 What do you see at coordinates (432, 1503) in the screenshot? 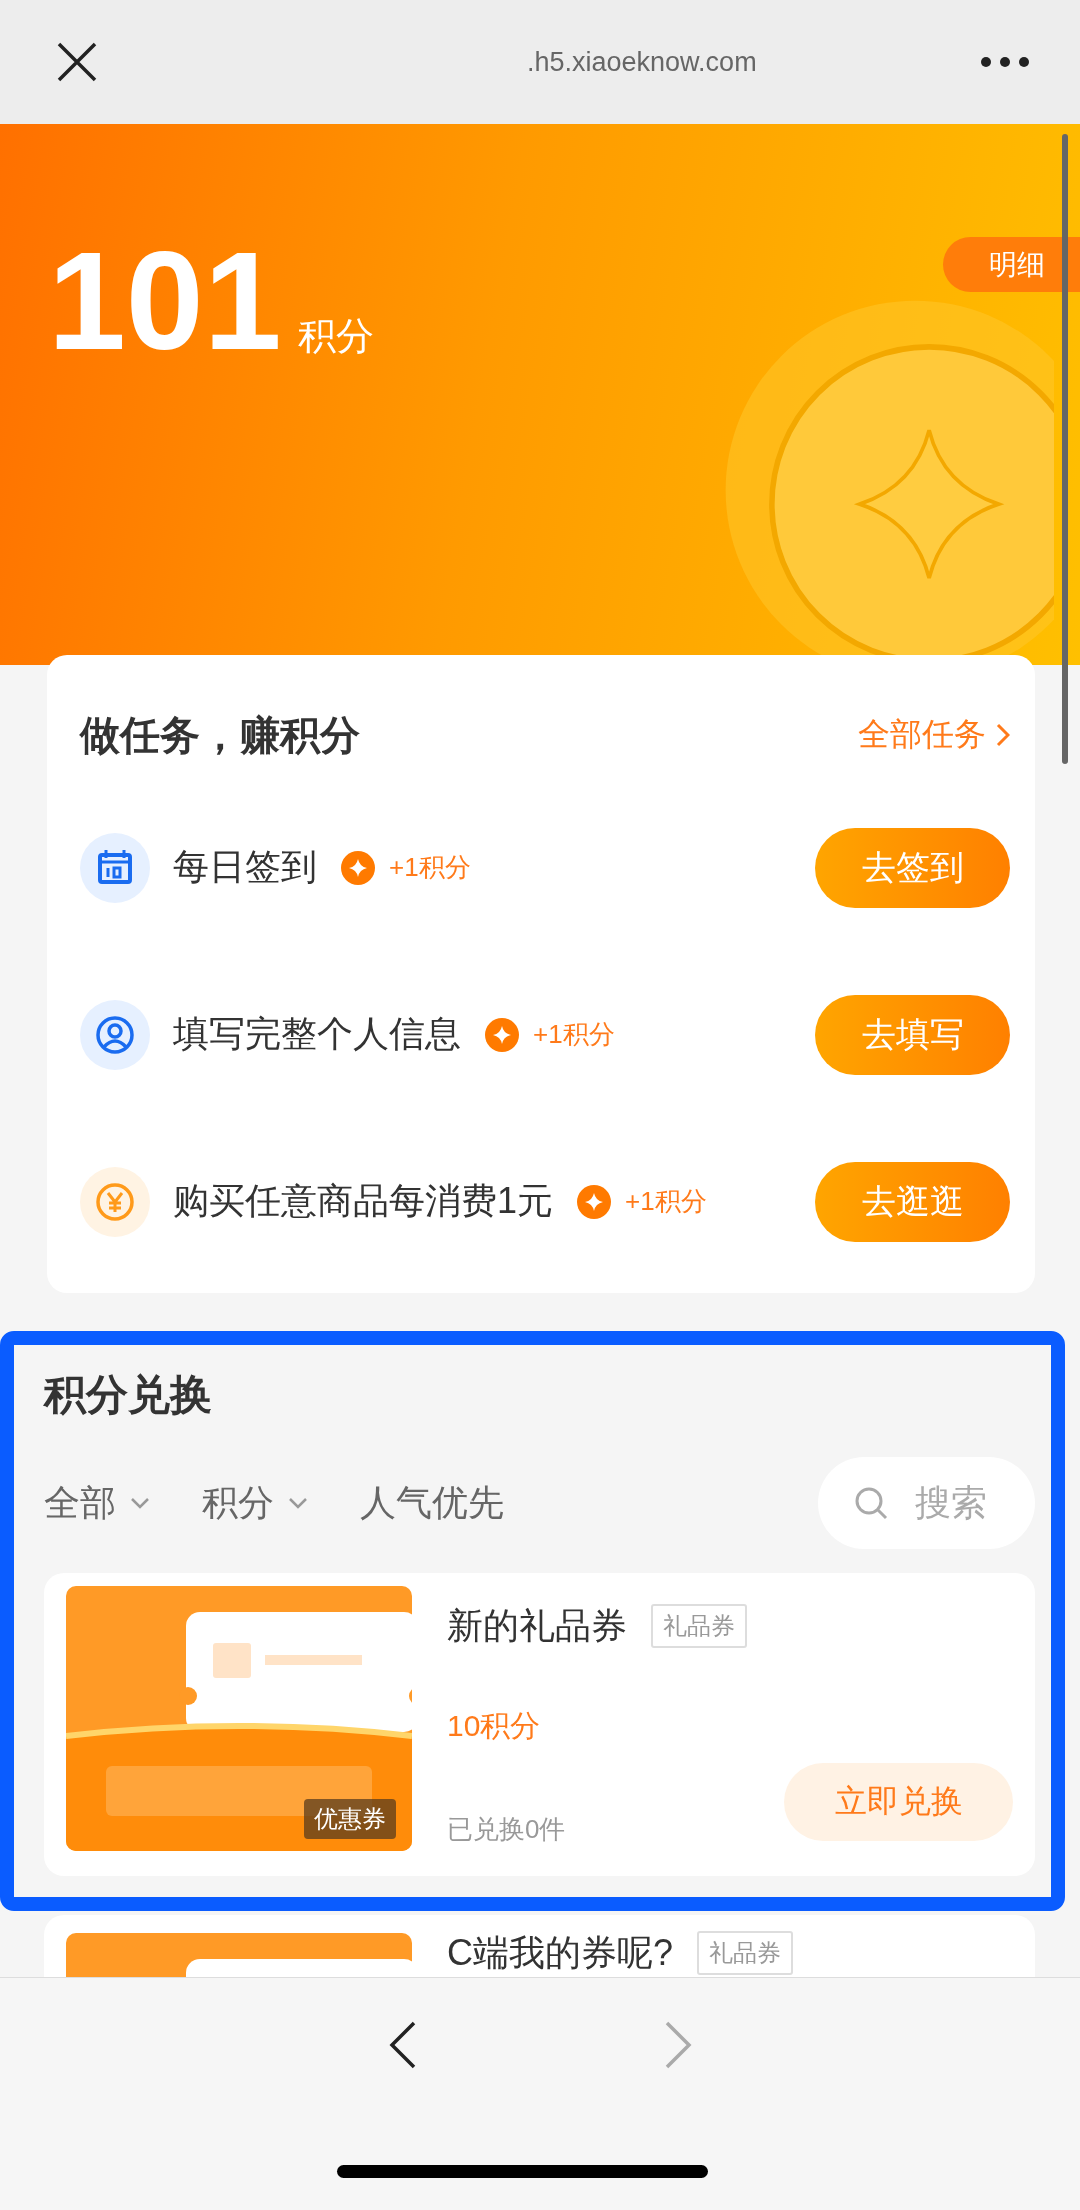
I see `filter-option: 人气优先` at bounding box center [432, 1503].